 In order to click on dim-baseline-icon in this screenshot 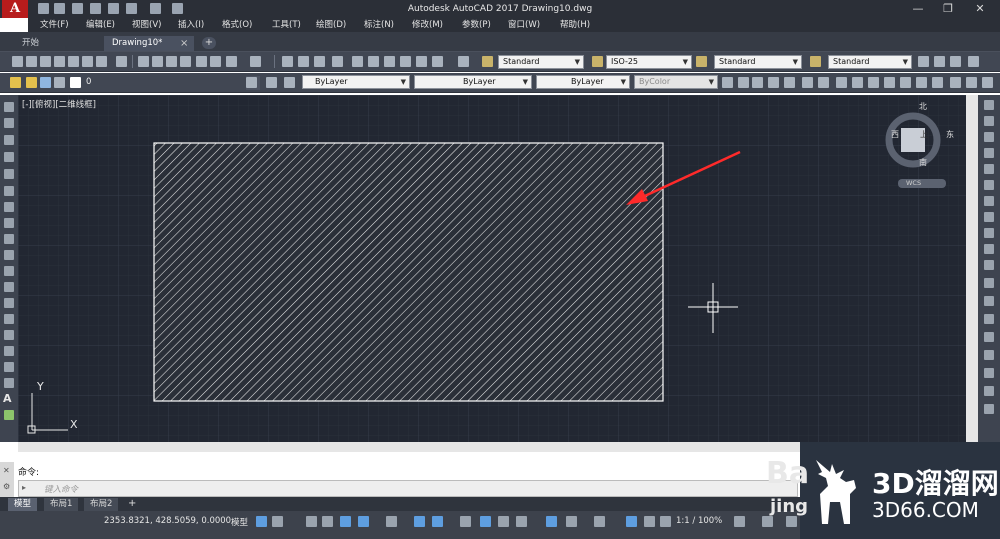, I will do `click(873, 82)`.